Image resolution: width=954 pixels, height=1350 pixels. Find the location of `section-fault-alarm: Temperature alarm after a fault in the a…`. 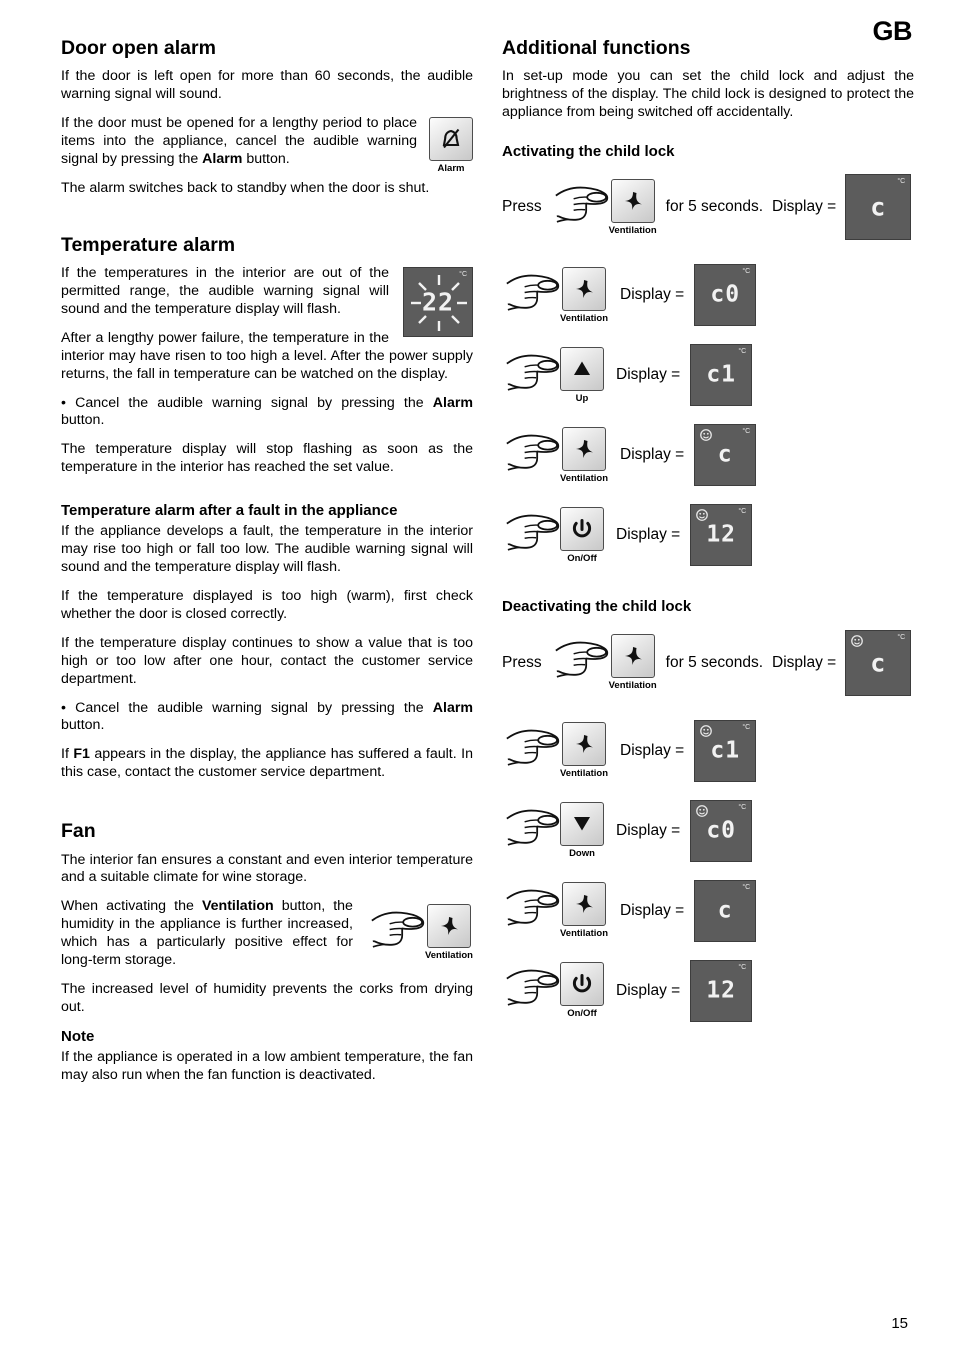

section-fault-alarm: Temperature alarm after a fault in the a… is located at coordinates (267, 642).